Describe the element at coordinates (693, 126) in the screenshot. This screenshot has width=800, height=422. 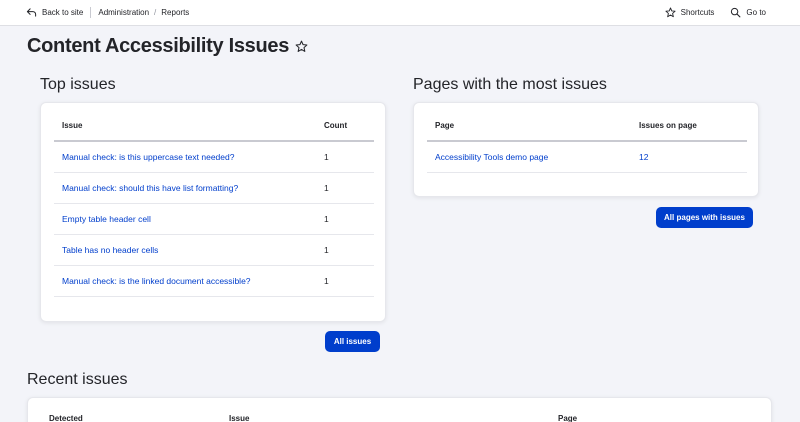
I see `column-header-issues-on-page: Issues on page` at that location.